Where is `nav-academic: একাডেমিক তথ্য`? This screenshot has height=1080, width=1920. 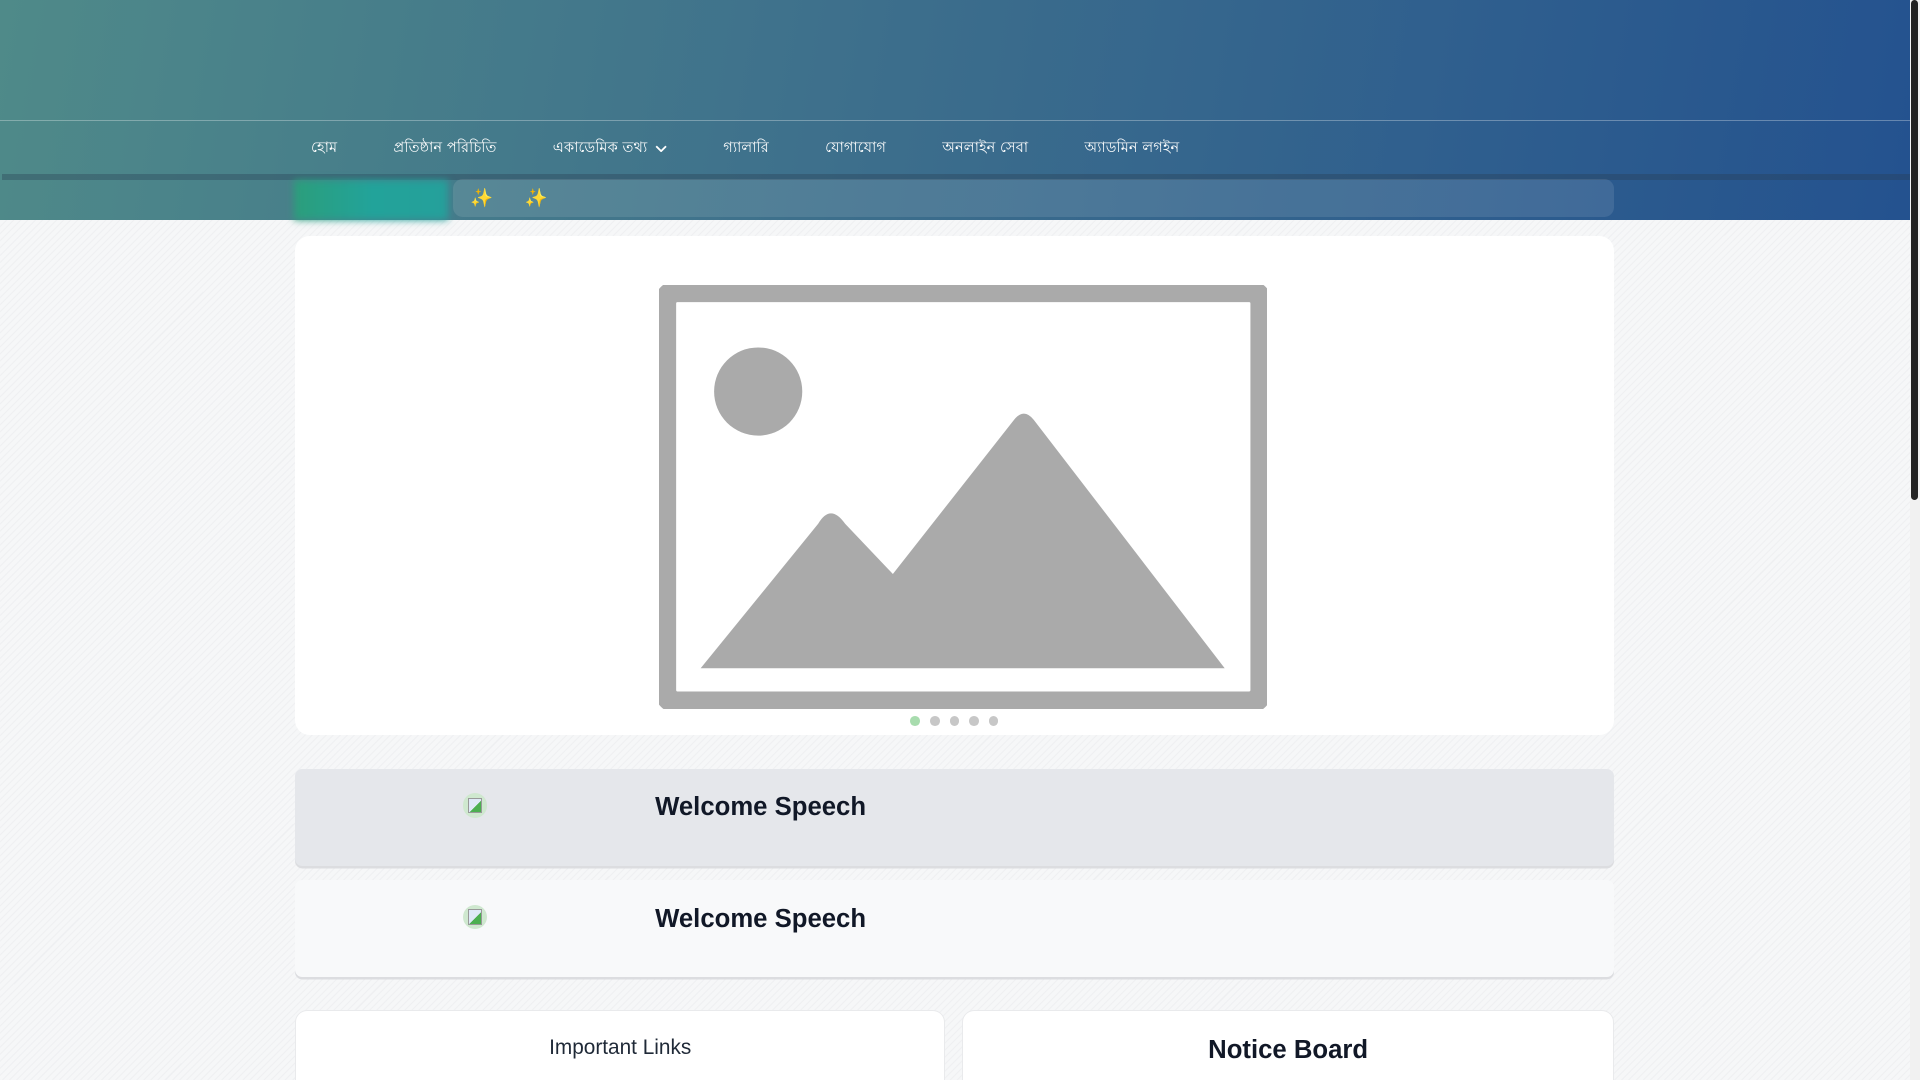
nav-academic: একাডেমিক তথ্য is located at coordinates (610, 148).